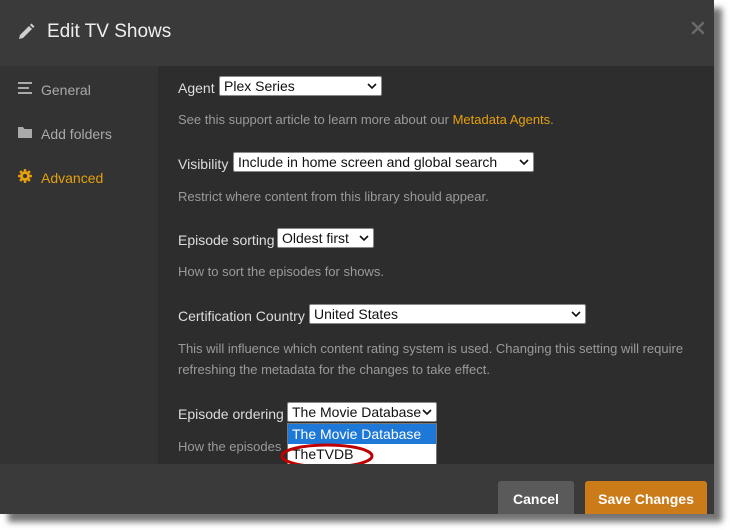 The image size is (730, 530). What do you see at coordinates (25, 132) in the screenshot?
I see `folder-icon` at bounding box center [25, 132].